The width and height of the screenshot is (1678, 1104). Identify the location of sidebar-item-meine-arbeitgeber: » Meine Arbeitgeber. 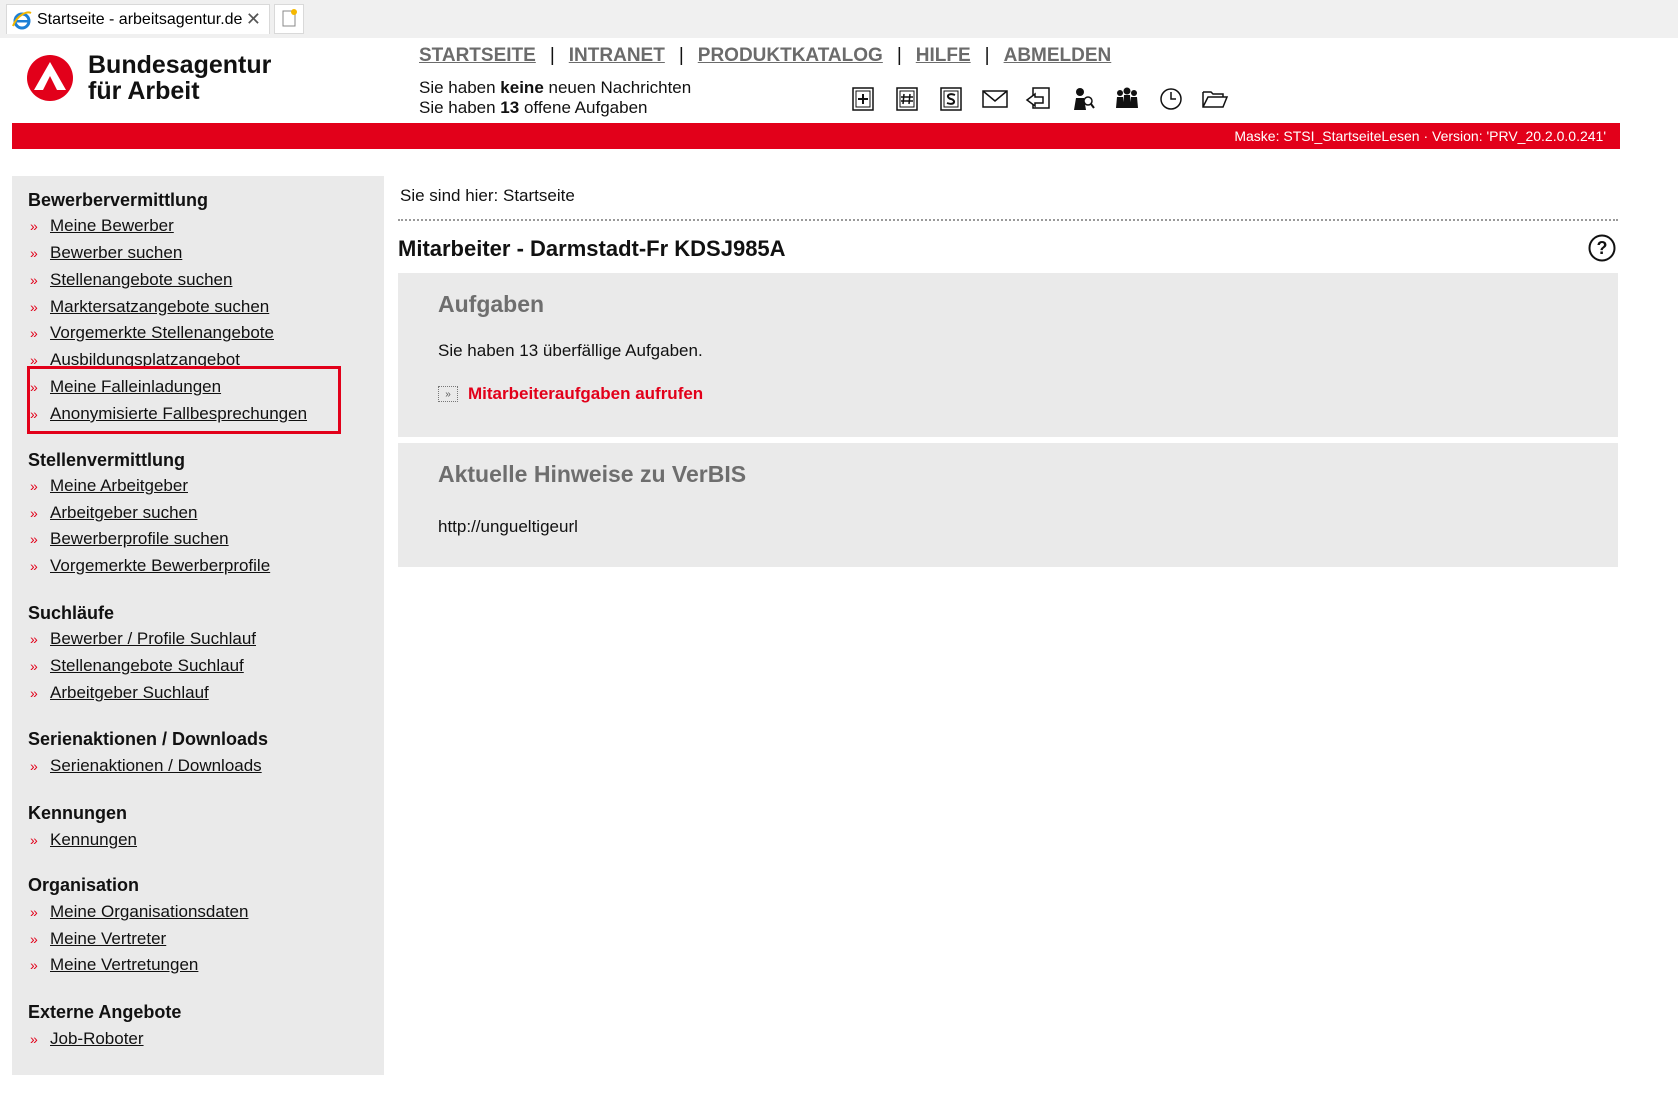
(109, 486).